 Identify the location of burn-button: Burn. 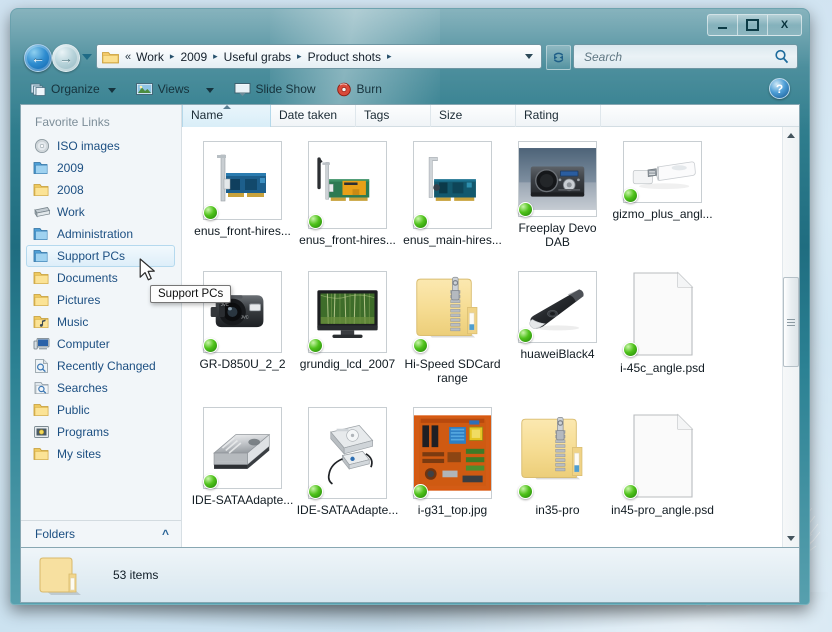
(359, 89).